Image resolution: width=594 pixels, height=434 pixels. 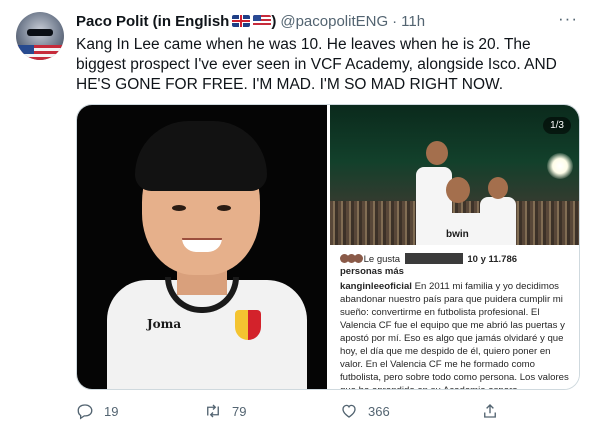 I want to click on uk-flag-icon, so click(x=241, y=21).